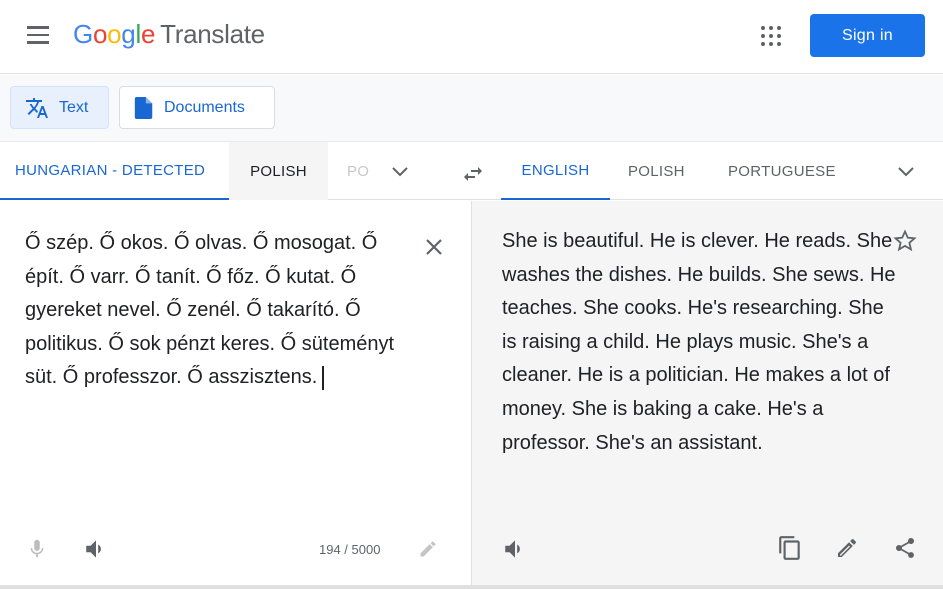 The image size is (943, 589). Describe the element at coordinates (350, 549) in the screenshot. I see `character-count: 194 / 5000` at that location.